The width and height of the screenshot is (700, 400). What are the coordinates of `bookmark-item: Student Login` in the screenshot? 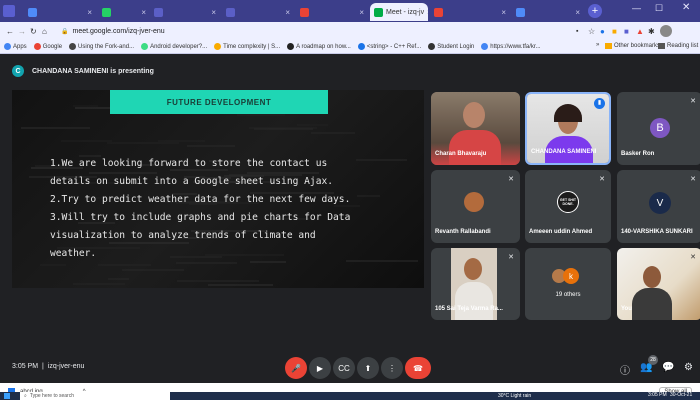 It's located at (451, 46).